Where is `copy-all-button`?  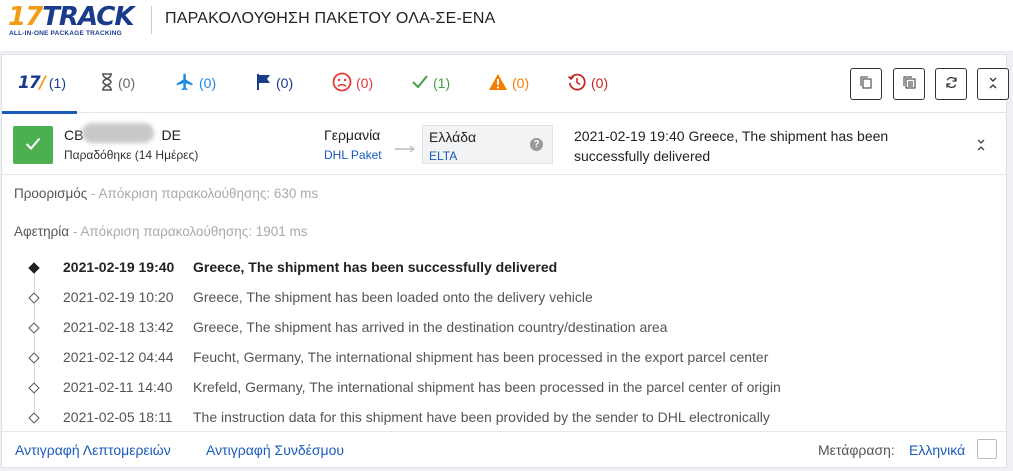 copy-all-button is located at coordinates (909, 84).